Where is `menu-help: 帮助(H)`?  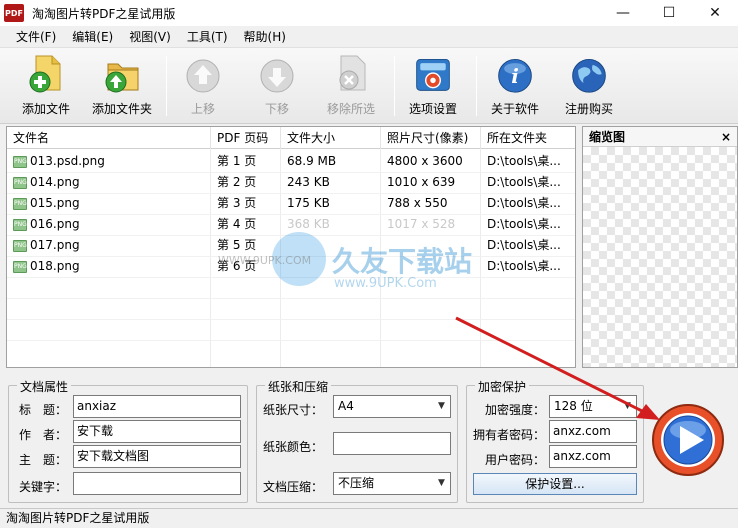 menu-help: 帮助(H) is located at coordinates (265, 36).